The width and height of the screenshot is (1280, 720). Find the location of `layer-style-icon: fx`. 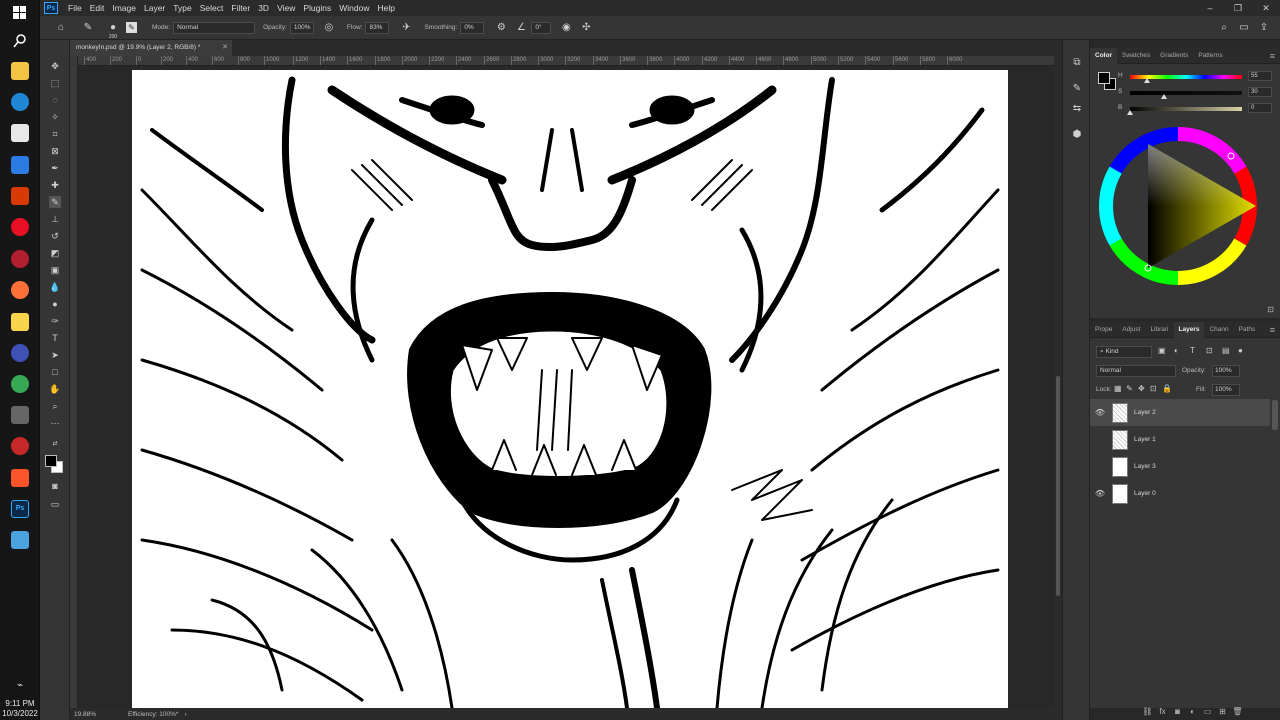

layer-style-icon: fx is located at coordinates (1162, 713).